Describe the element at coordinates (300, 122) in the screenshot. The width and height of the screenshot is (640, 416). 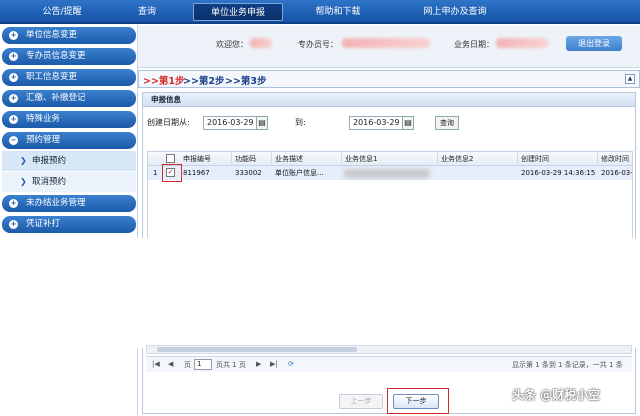
I see `to-date-label: 到:` at that location.